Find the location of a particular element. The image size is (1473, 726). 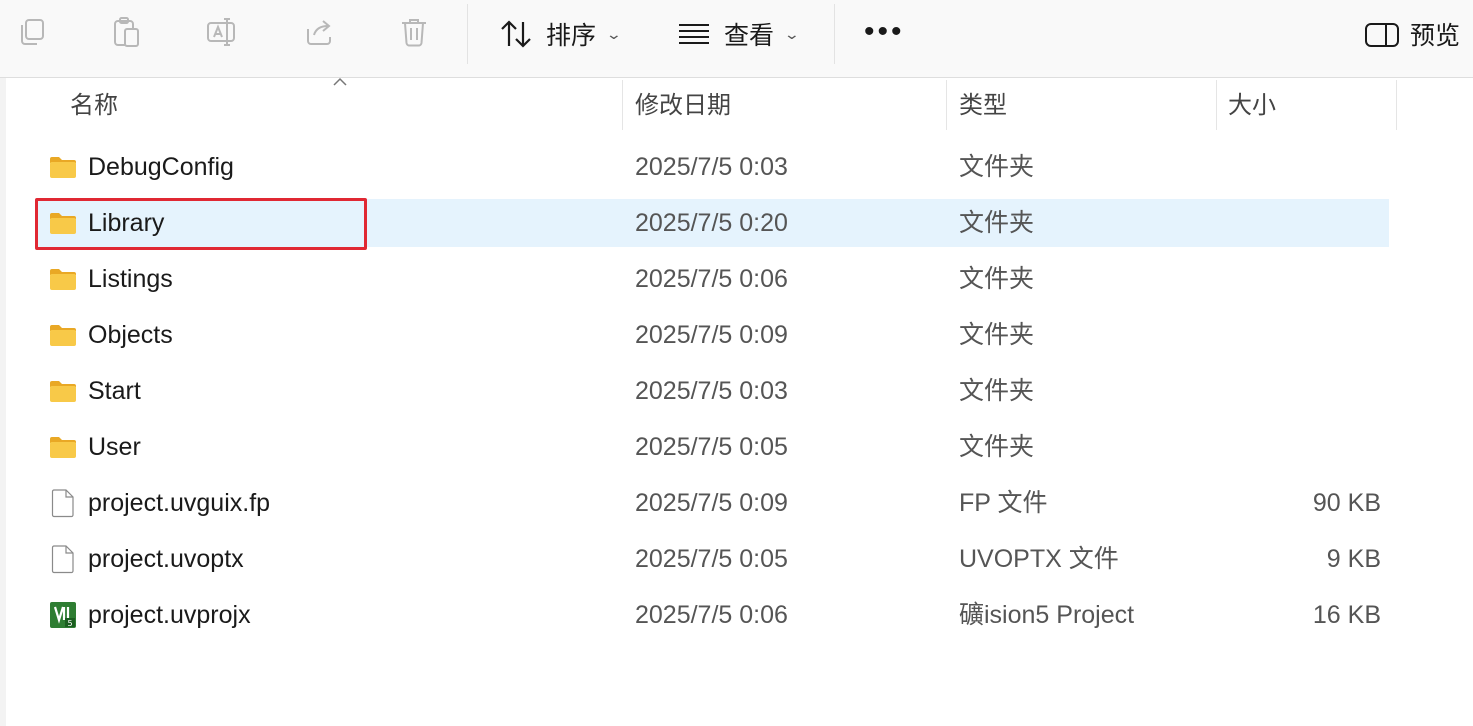

svg-text: 5 is located at coordinates (69, 623).